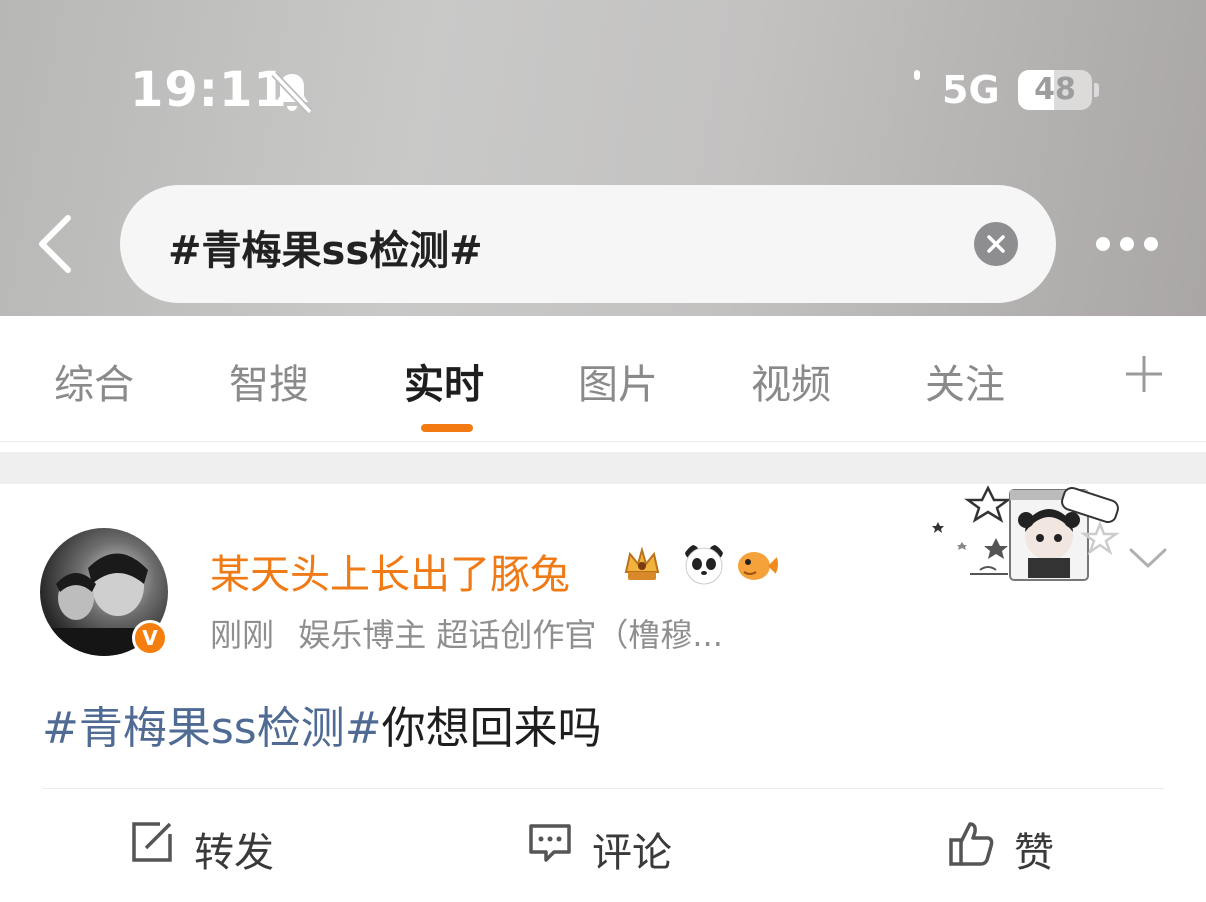 This screenshot has width=1206, height=902. I want to click on tab-videos: 视频, so click(791, 381).